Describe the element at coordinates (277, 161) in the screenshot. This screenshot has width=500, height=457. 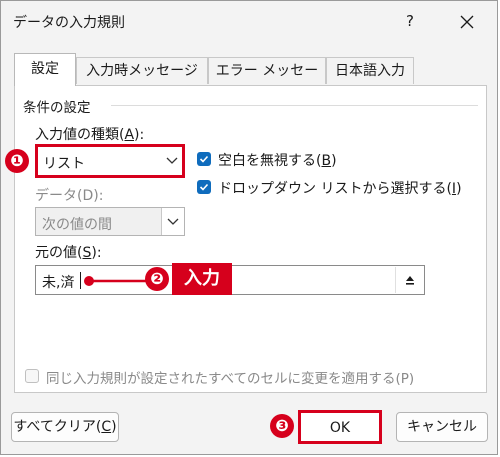
I see `ignore-blank-label: 空白を無視する(B)` at that location.